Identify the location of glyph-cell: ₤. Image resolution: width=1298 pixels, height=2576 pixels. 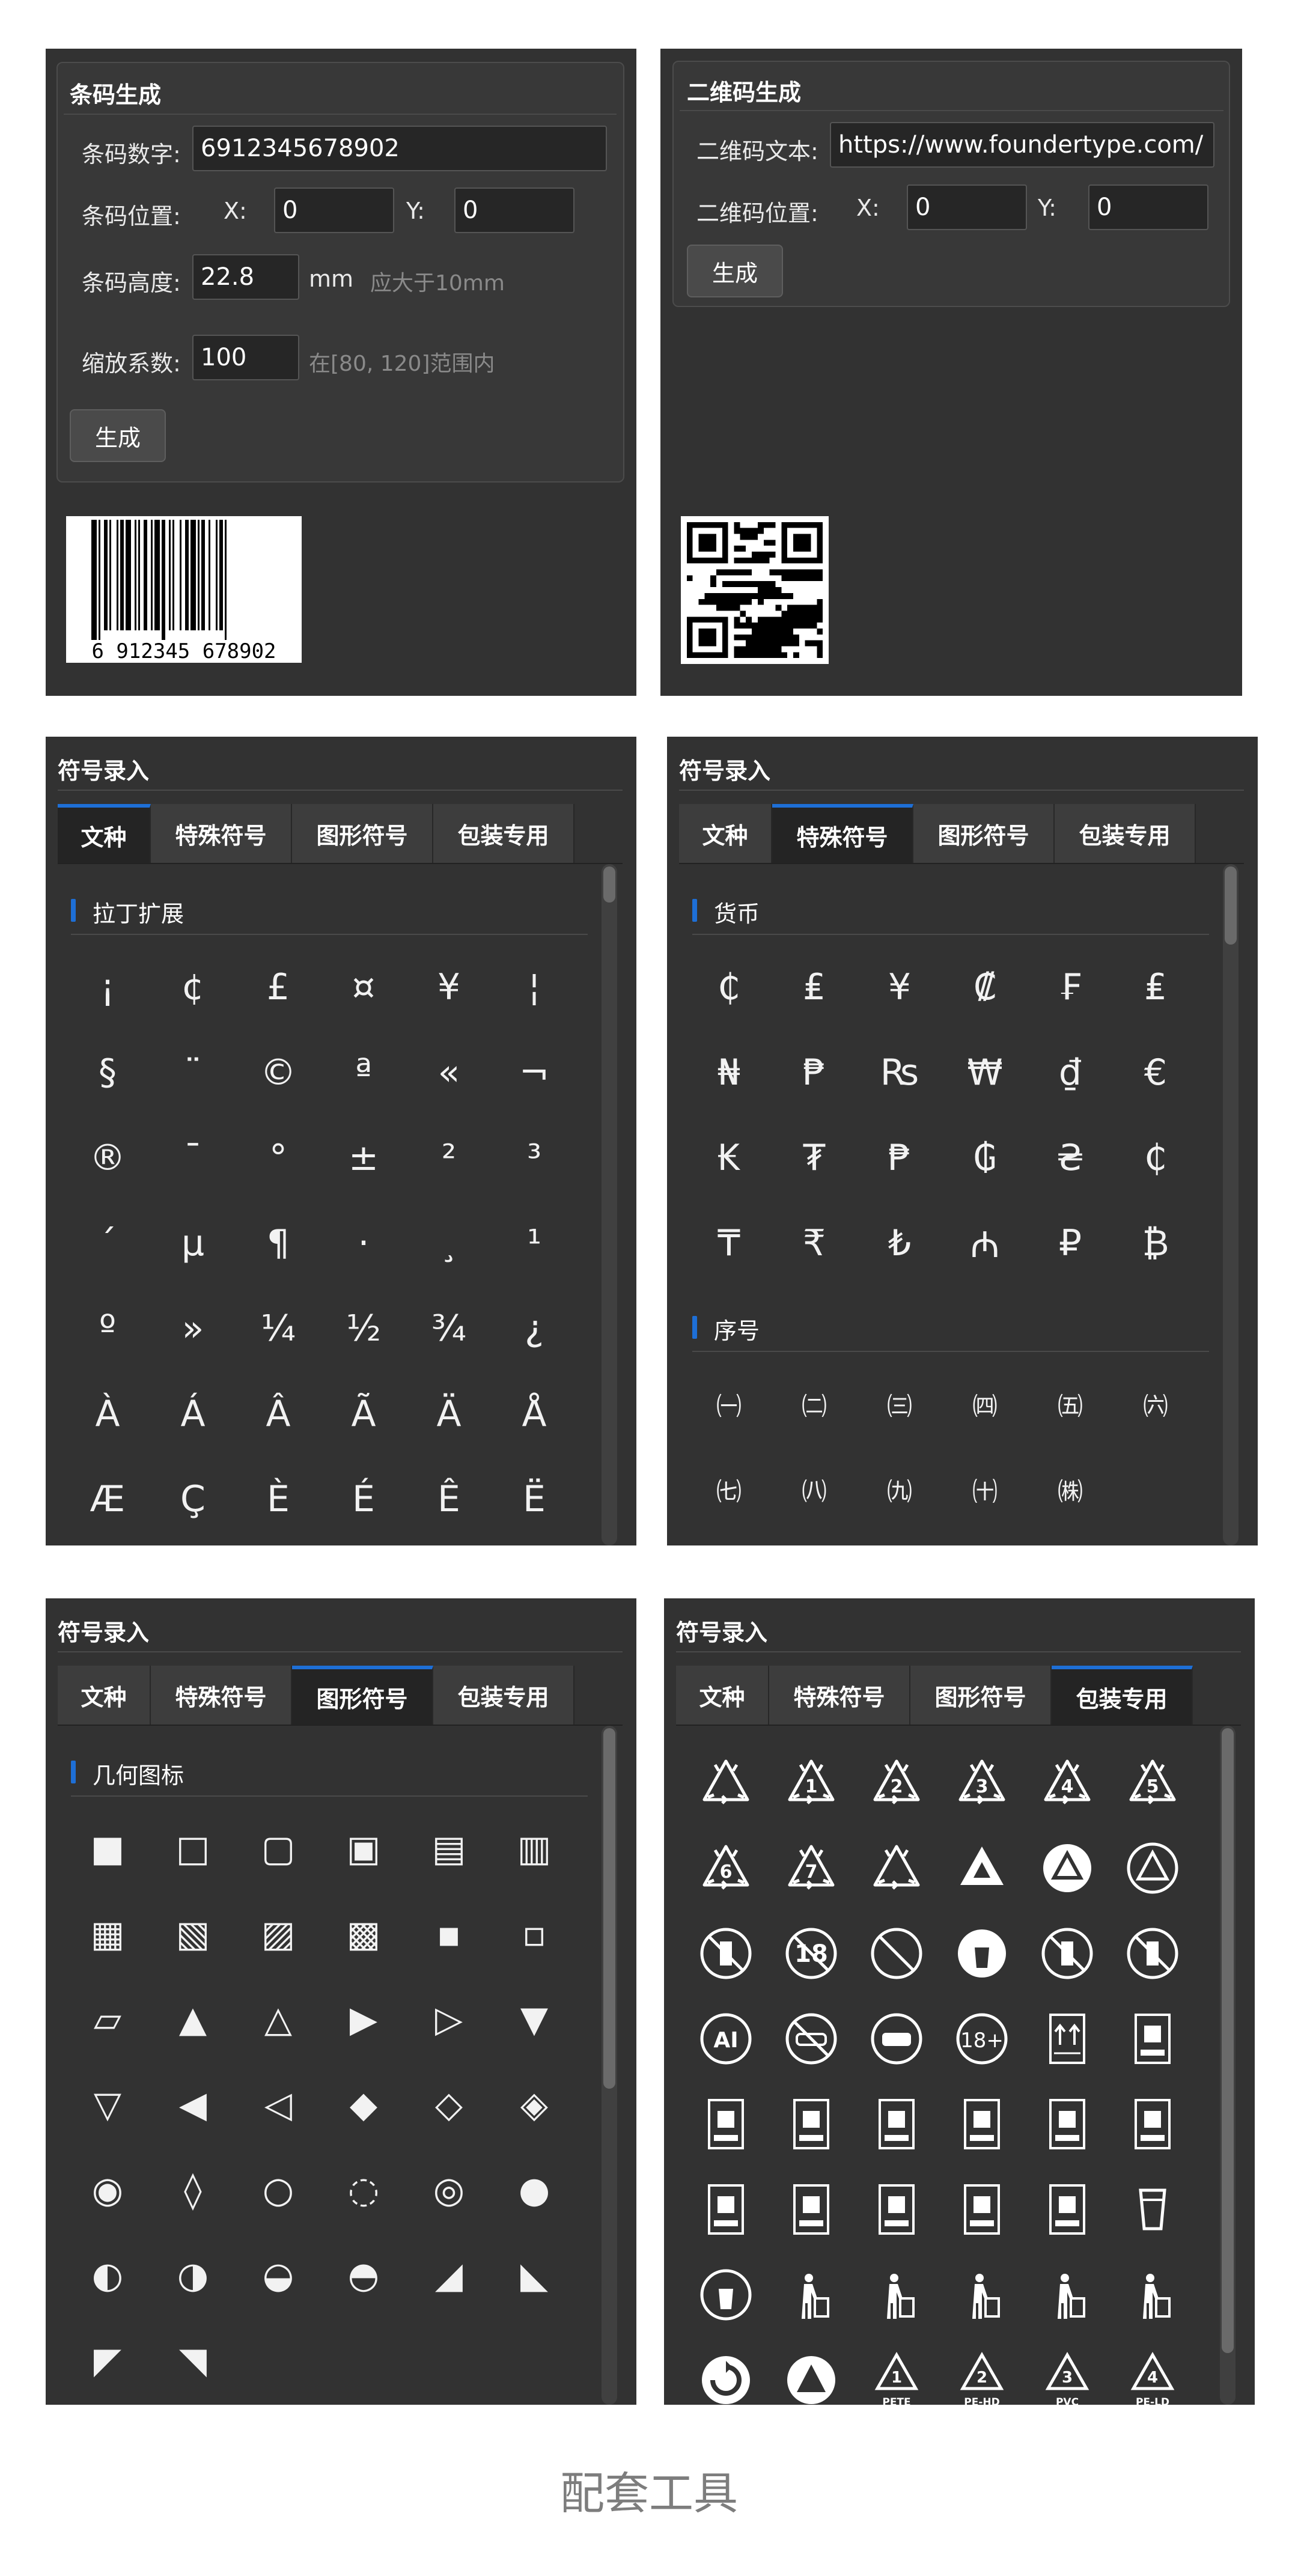
(815, 987).